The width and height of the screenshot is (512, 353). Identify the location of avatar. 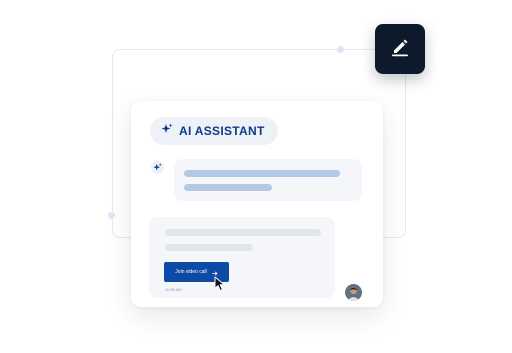
(353, 292).